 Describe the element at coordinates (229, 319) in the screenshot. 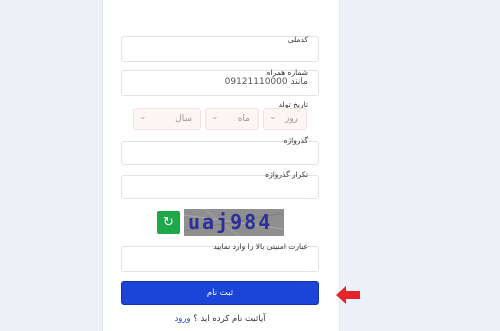

I see `login-question: آیاثبت نام کرده اید ؟` at that location.